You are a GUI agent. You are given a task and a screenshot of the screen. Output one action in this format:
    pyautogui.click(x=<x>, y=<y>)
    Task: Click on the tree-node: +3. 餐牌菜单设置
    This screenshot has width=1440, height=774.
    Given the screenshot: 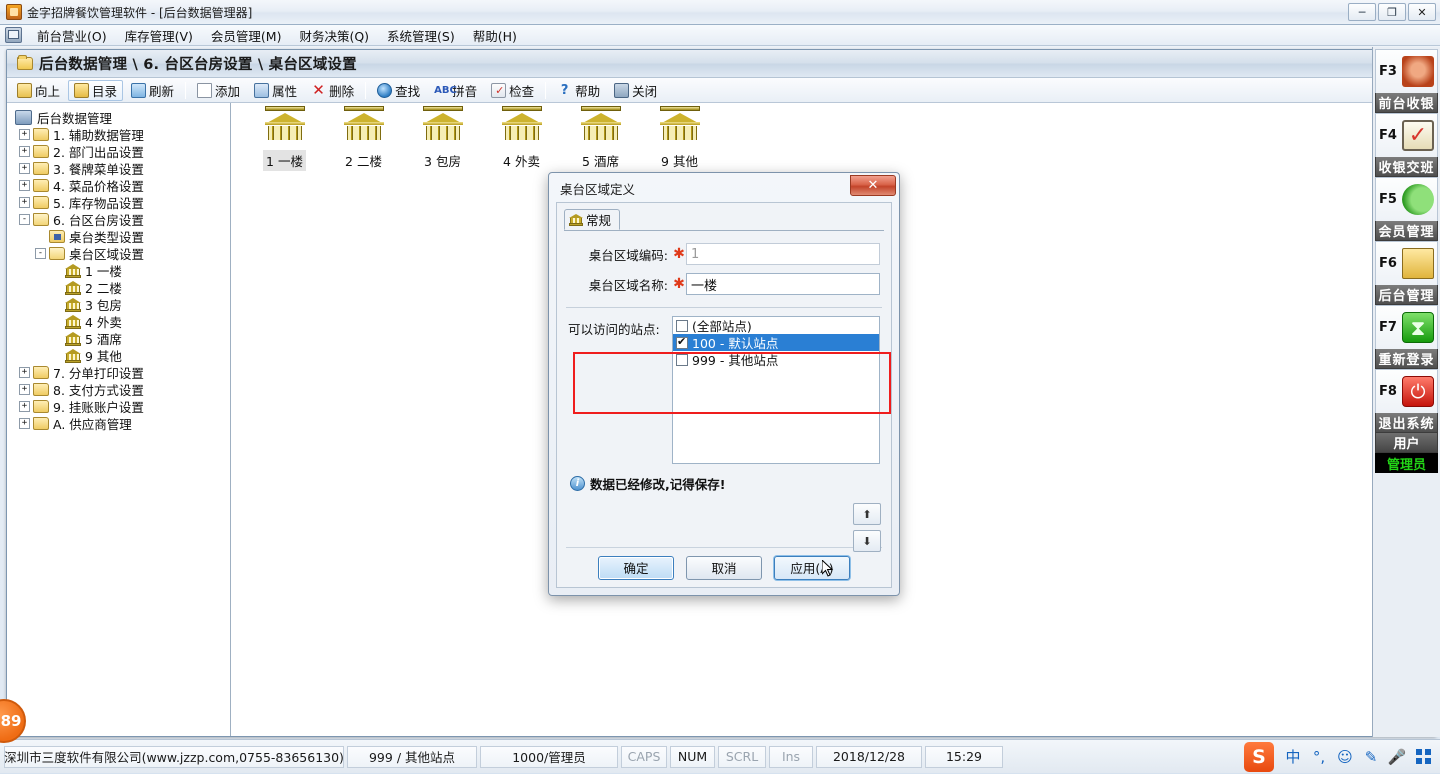 What is the action you would take?
    pyautogui.click(x=121, y=168)
    